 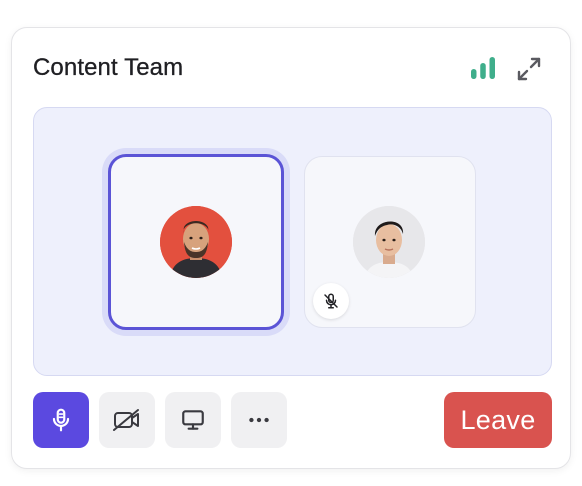 I want to click on more-options-button, so click(x=259, y=420).